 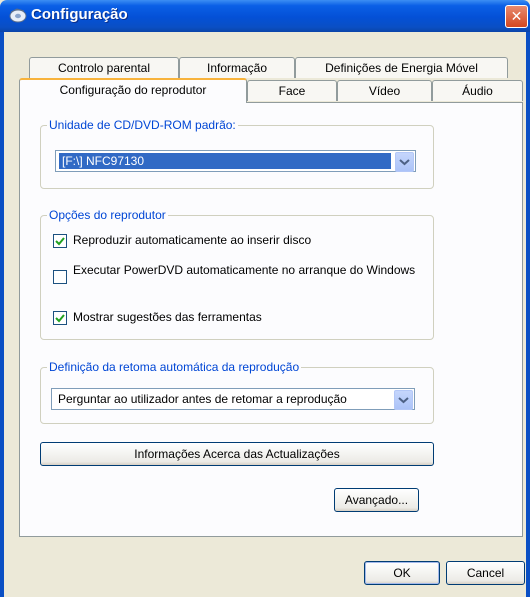 I want to click on drive-select: [F:\] NFC97130, so click(x=235, y=161).